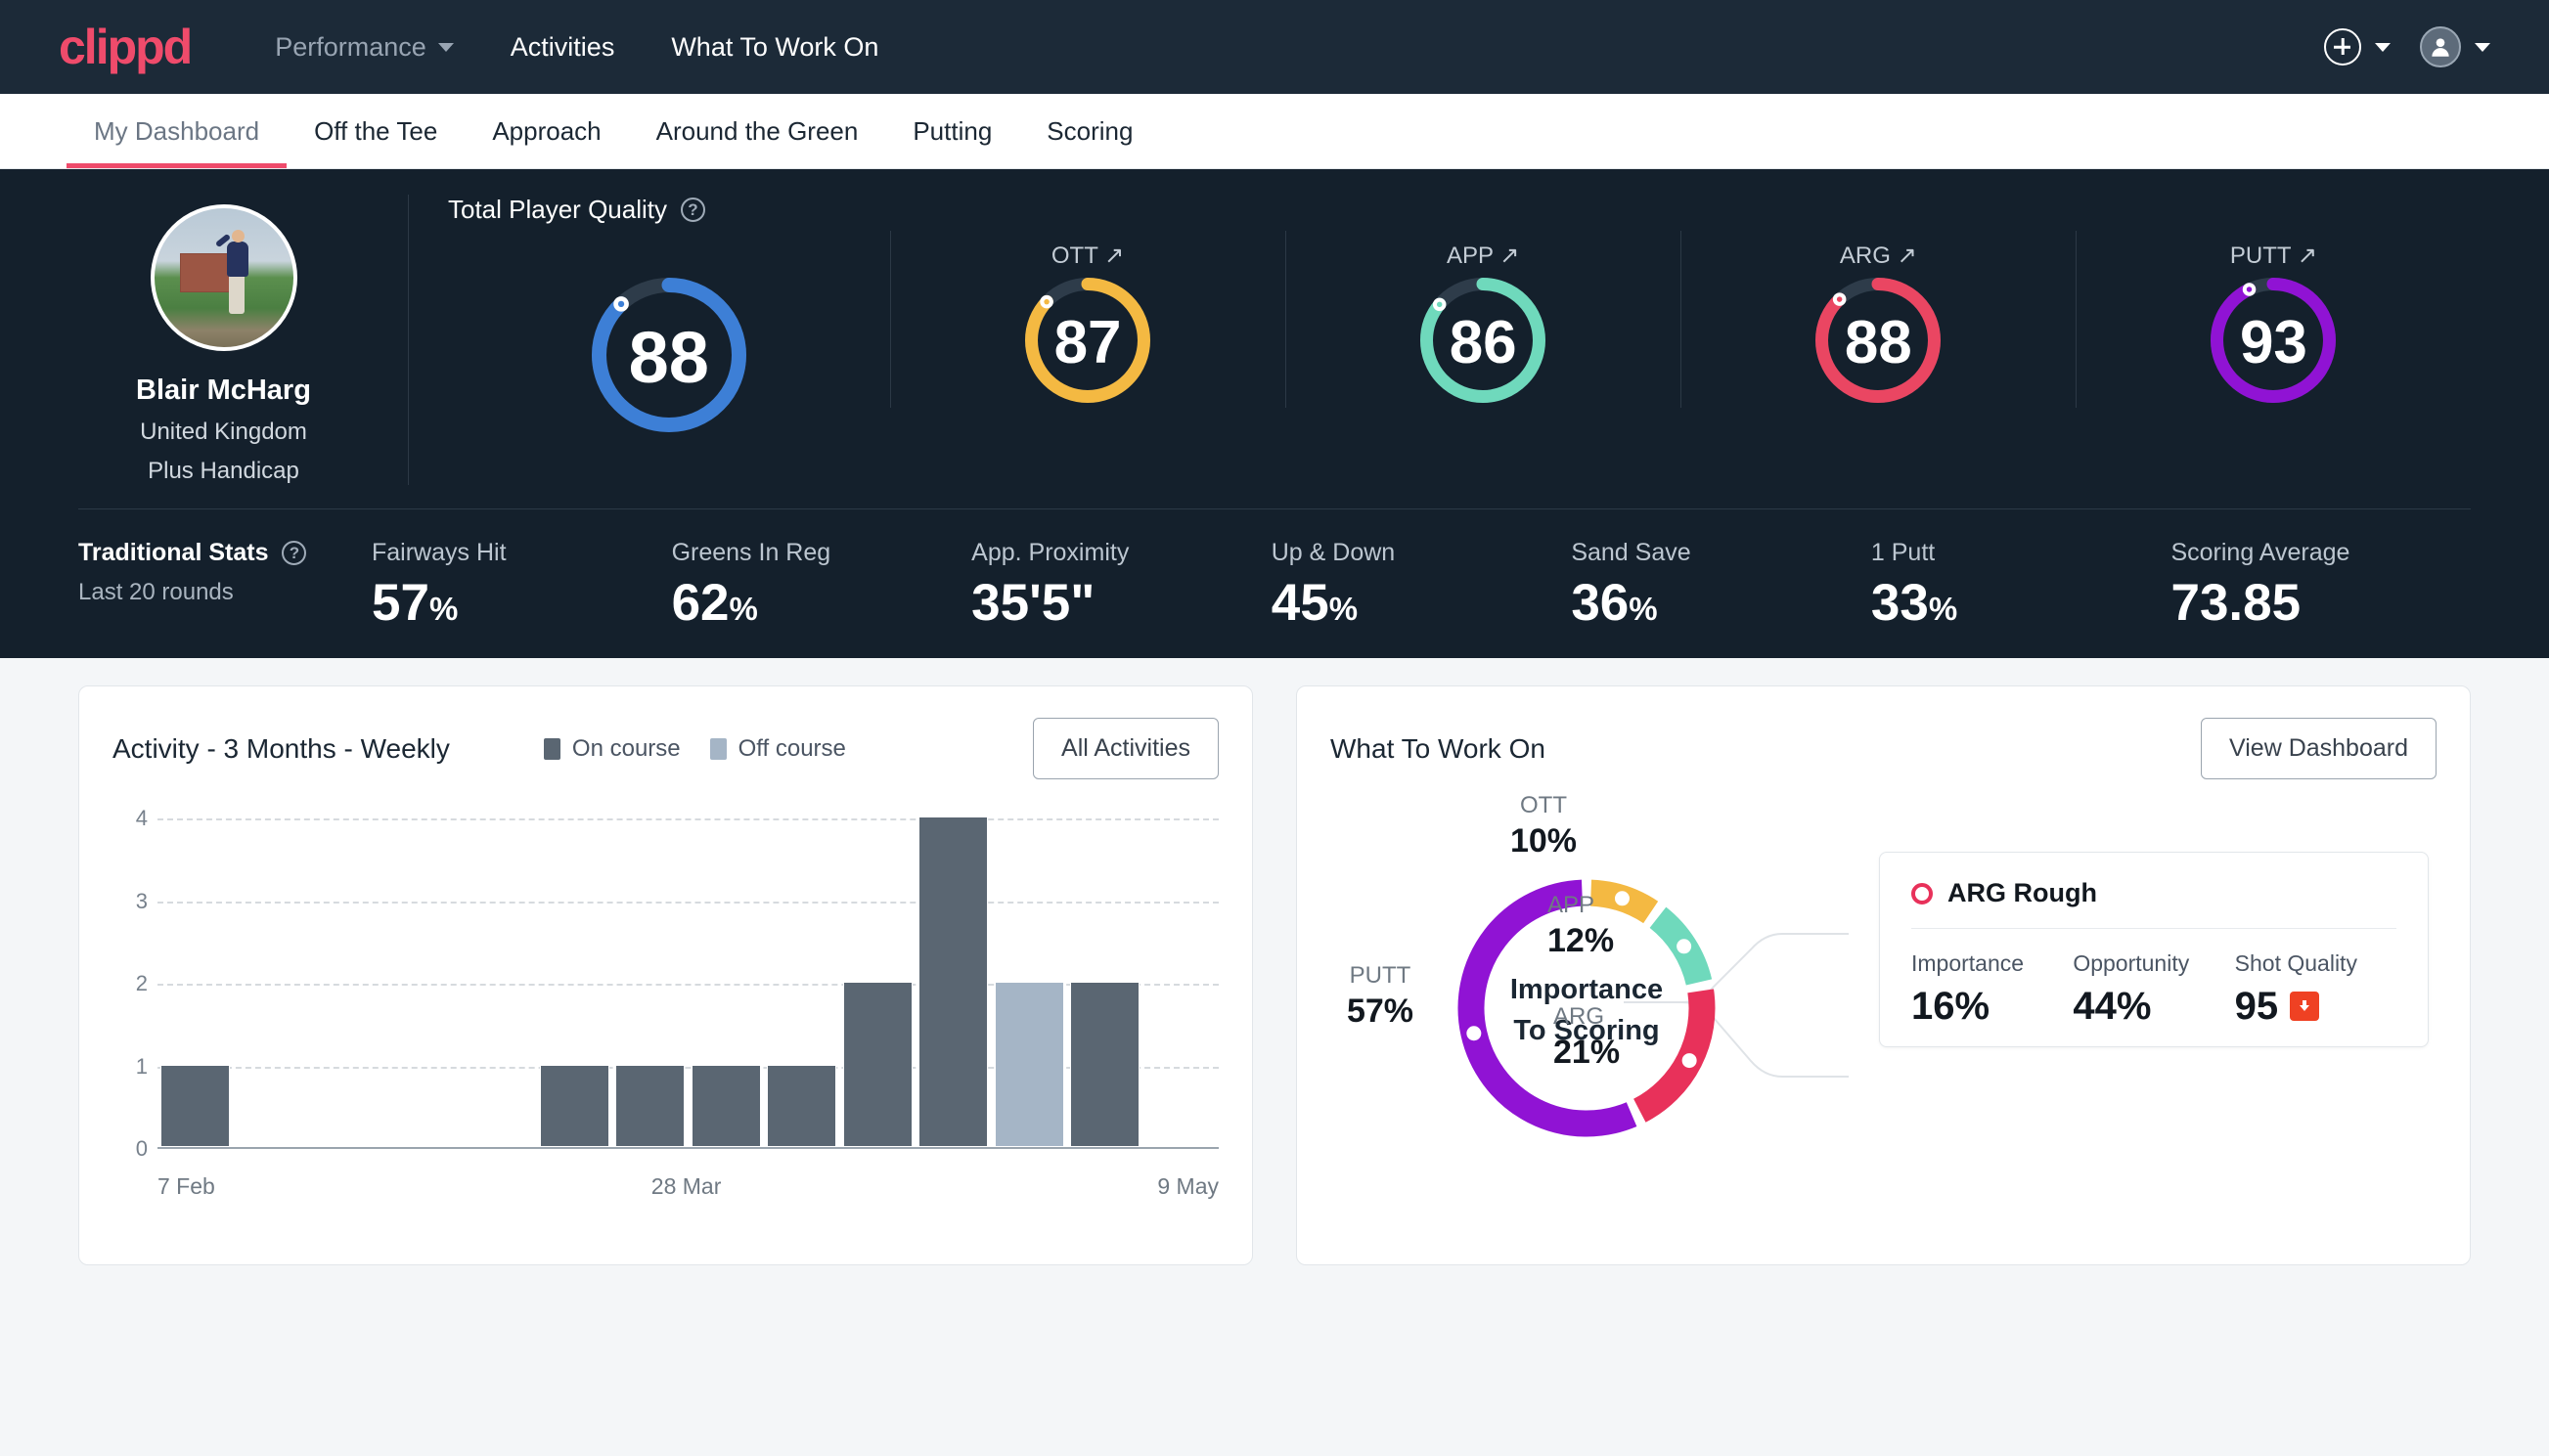 This screenshot has width=2549, height=1456. I want to click on detail-metric-shot-quality: Shot Quality 95, so click(2315, 988).